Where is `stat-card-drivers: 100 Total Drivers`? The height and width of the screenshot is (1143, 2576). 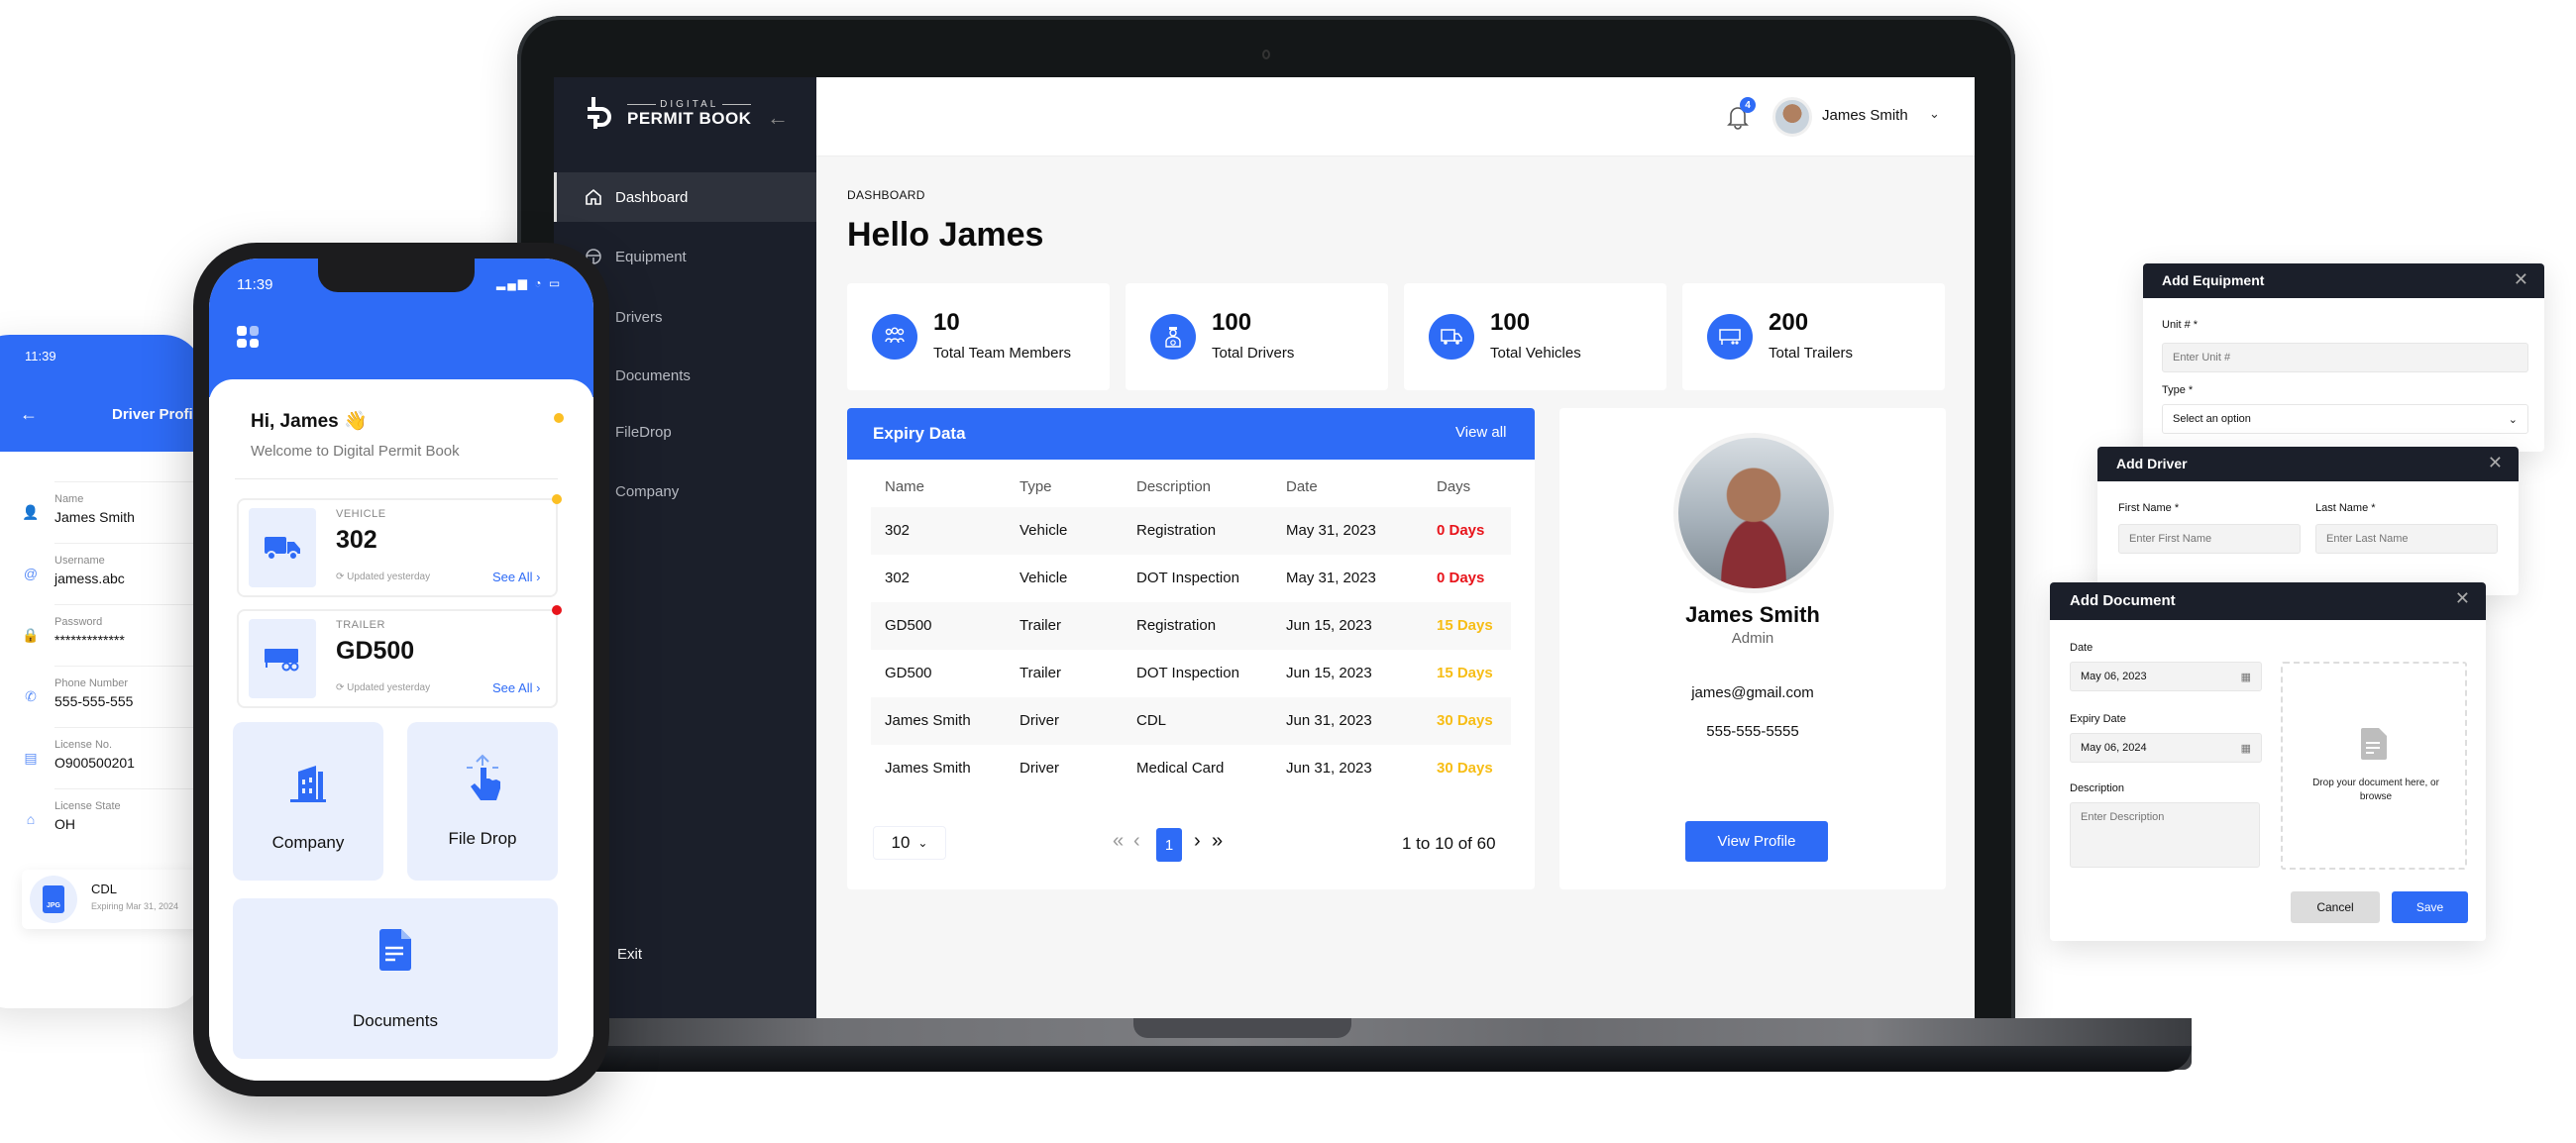
stat-card-drivers: 100 Total Drivers is located at coordinates (1257, 336).